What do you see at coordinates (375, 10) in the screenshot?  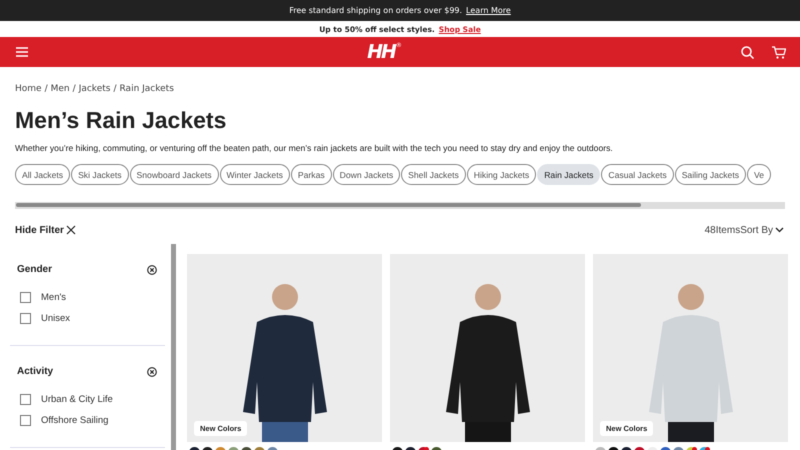 I see `shipping-text: Free standard shipping on orders over $99.` at bounding box center [375, 10].